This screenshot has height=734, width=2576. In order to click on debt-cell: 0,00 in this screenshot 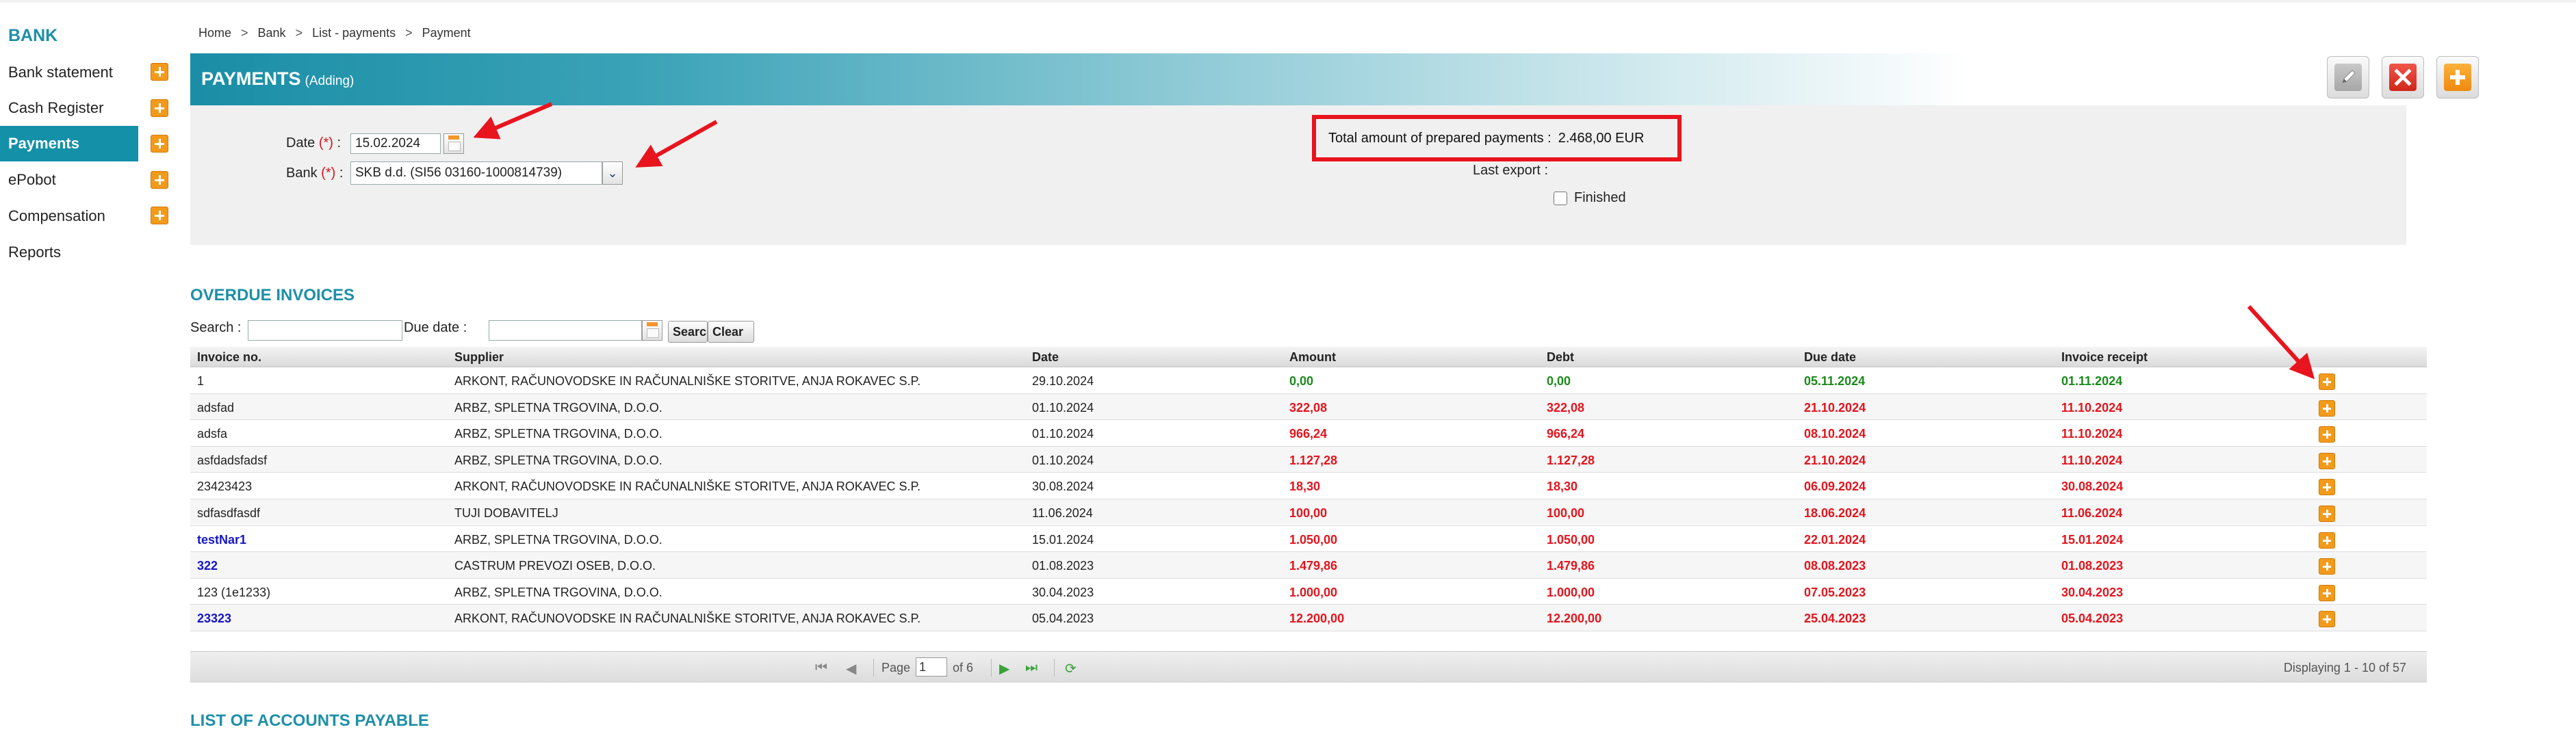, I will do `click(1559, 381)`.